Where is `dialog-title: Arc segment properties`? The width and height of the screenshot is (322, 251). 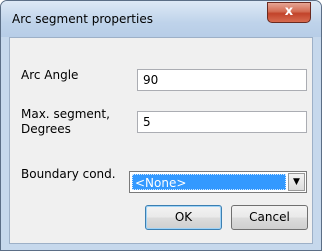 dialog-title: Arc segment properties is located at coordinates (82, 19).